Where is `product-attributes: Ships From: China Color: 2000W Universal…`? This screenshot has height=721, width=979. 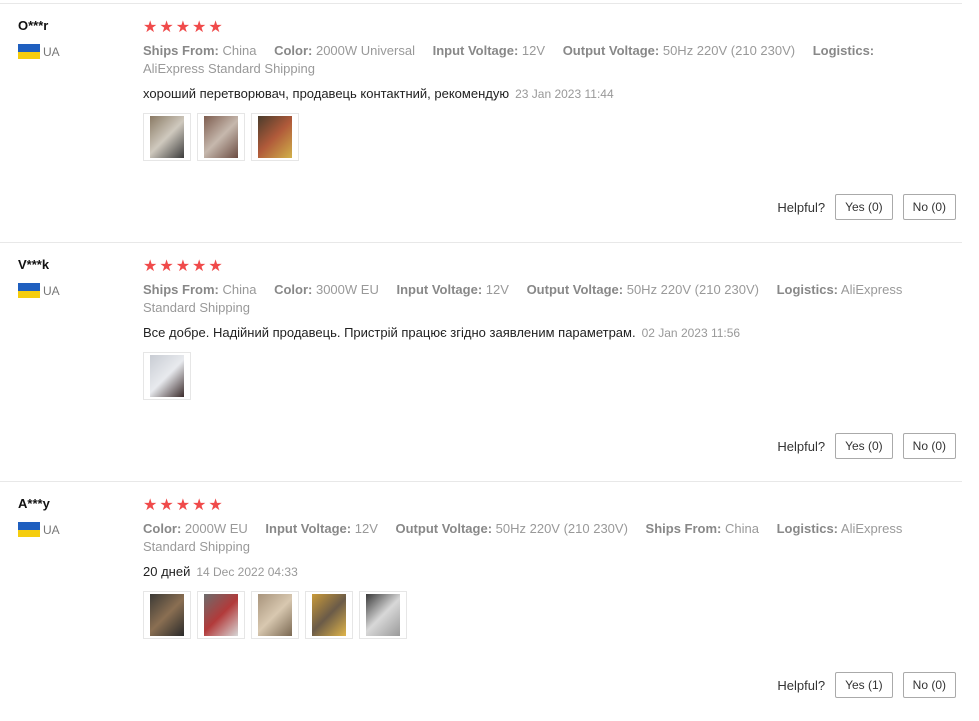 product-attributes: Ships From: China Color: 2000W Universal… is located at coordinates (538, 60).